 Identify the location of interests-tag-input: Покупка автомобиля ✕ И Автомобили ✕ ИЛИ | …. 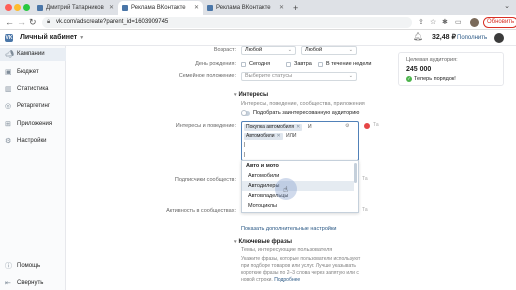
(300, 141).